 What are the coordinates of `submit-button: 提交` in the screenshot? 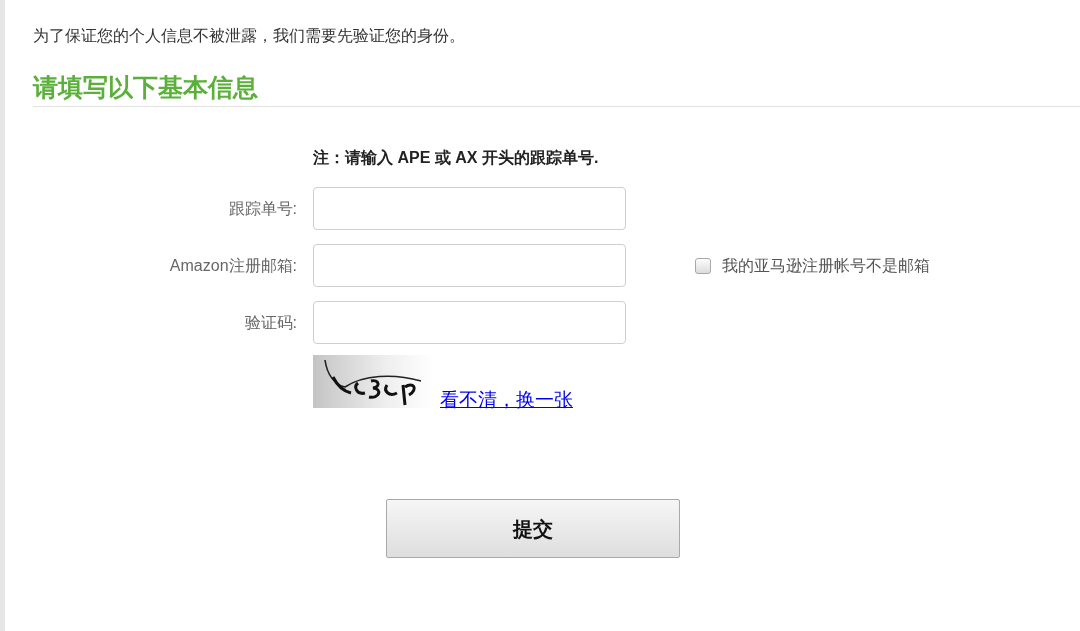 It's located at (533, 528).